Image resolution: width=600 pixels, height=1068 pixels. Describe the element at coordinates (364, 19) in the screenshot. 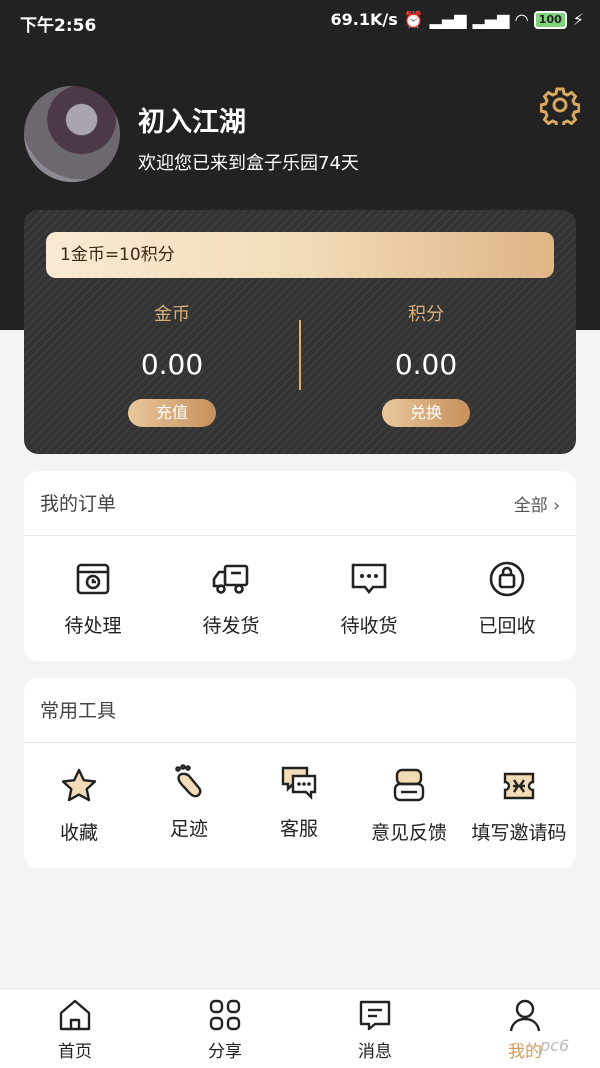

I see `network-speed: 69.1K/s` at that location.